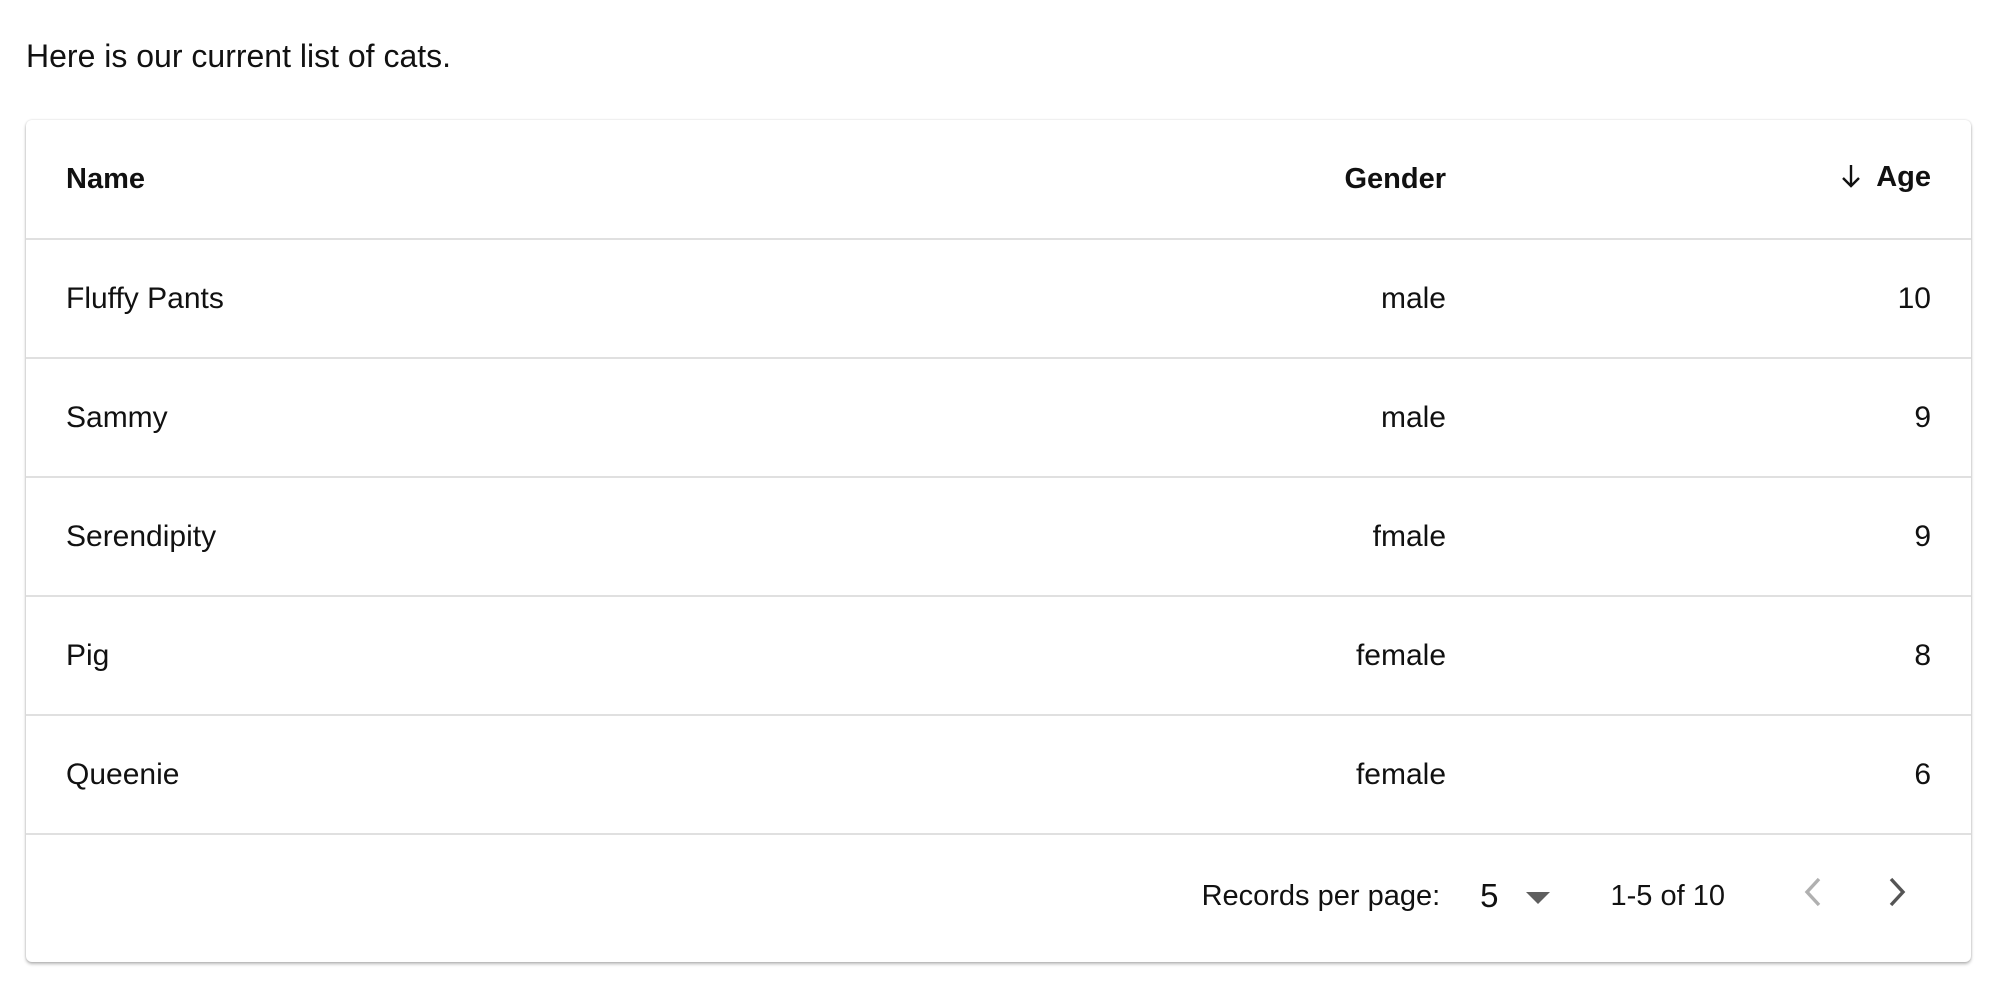 This screenshot has width=1993, height=990. What do you see at coordinates (1667, 895) in the screenshot?
I see `pagination-range: 1-5 of 10` at bounding box center [1667, 895].